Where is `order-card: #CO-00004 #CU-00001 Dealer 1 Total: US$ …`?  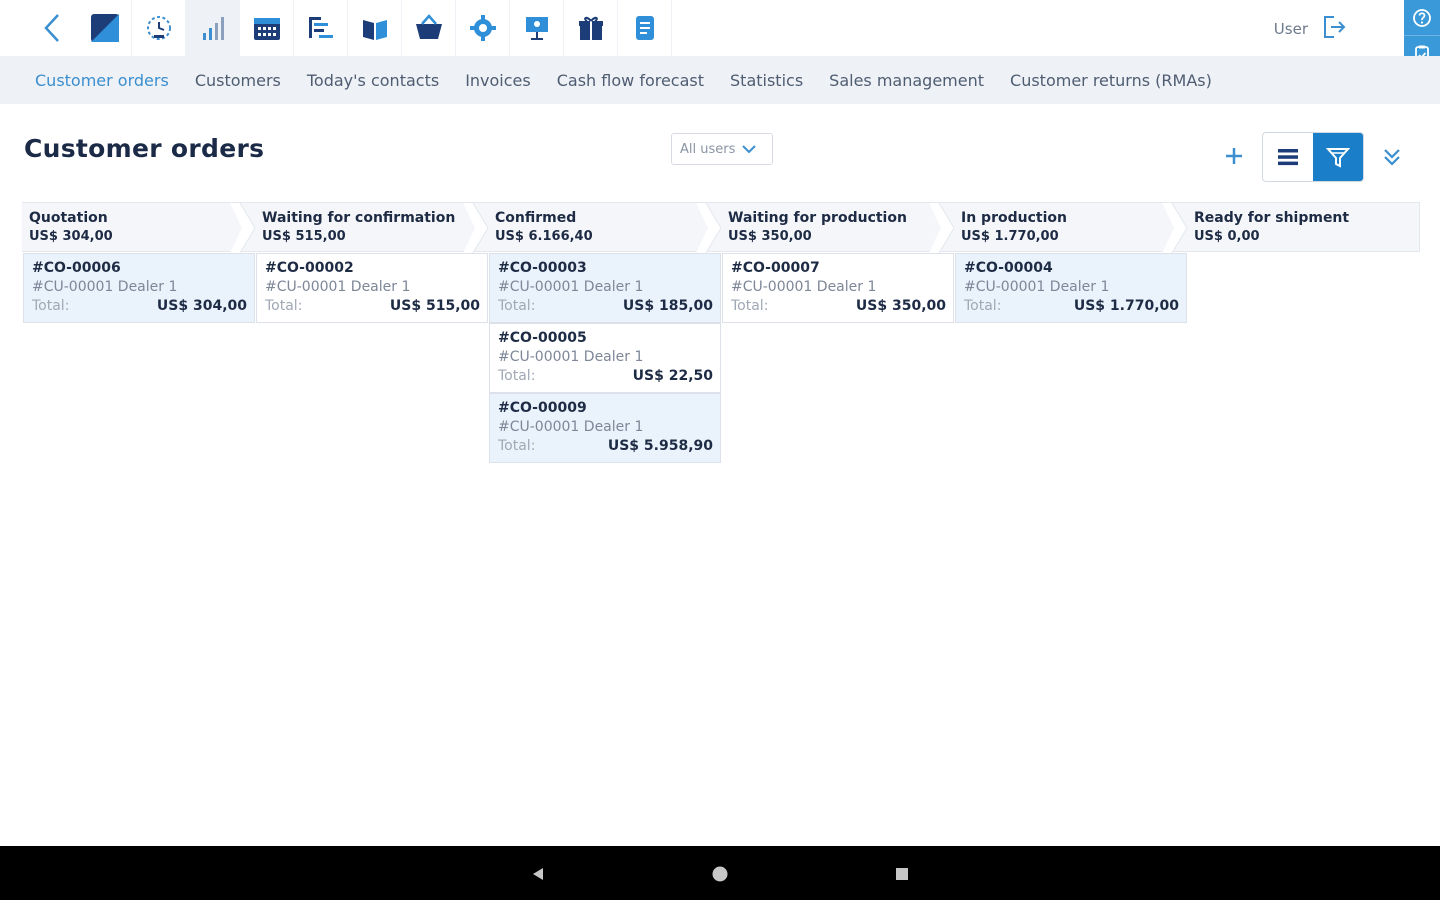 order-card: #CO-00004 #CU-00001 Dealer 1 Total: US$ … is located at coordinates (1071, 288).